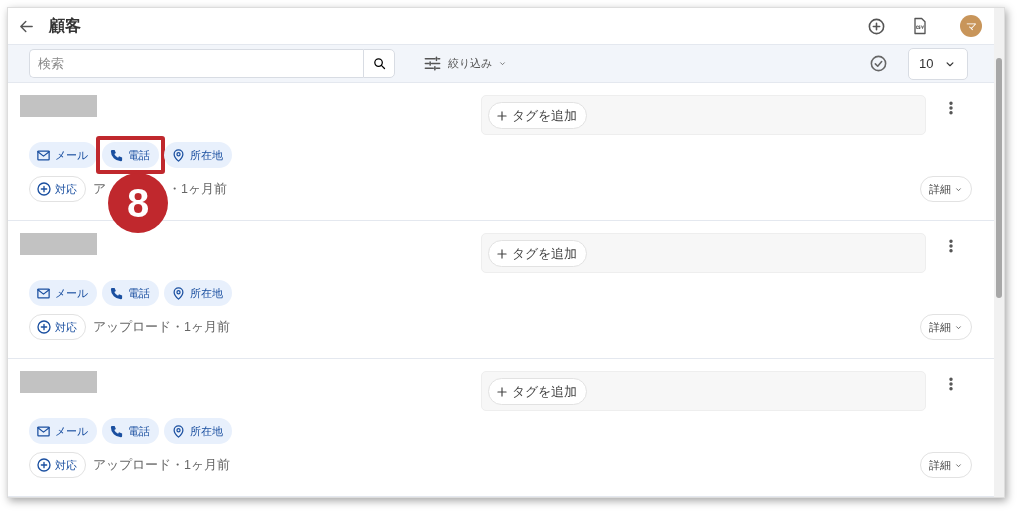  Describe the element at coordinates (65, 26) in the screenshot. I see `page-title: 顧客` at that location.